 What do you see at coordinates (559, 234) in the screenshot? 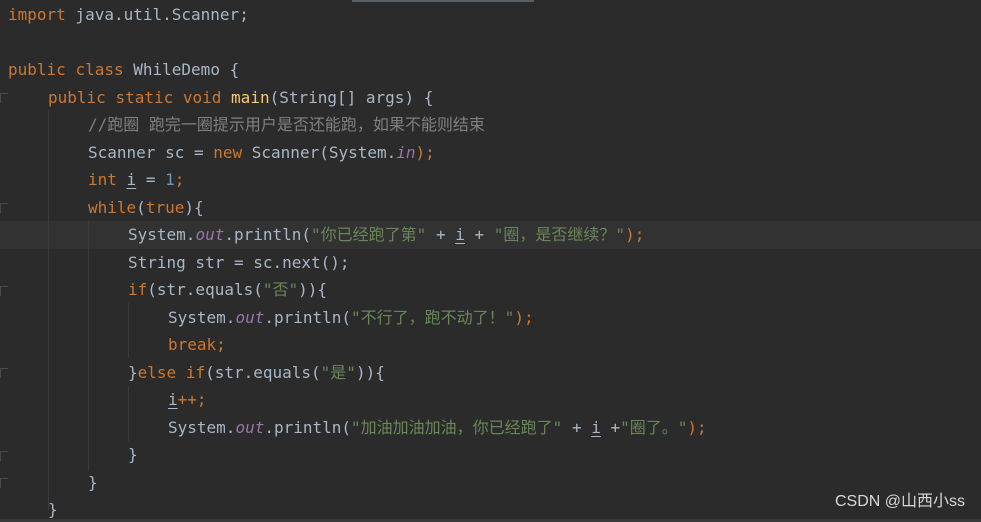
I see `string-literal: "圈，是否继续？"` at bounding box center [559, 234].